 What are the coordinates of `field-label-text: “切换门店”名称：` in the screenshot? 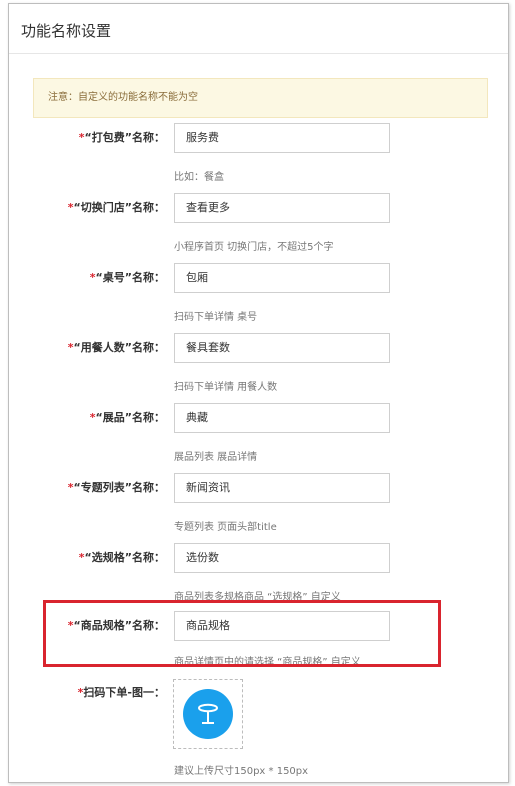 It's located at (119, 207).